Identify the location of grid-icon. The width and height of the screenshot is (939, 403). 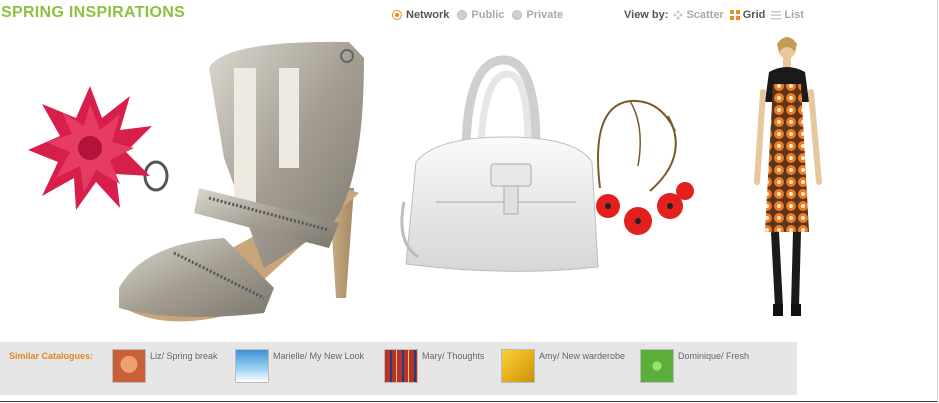
(734, 15).